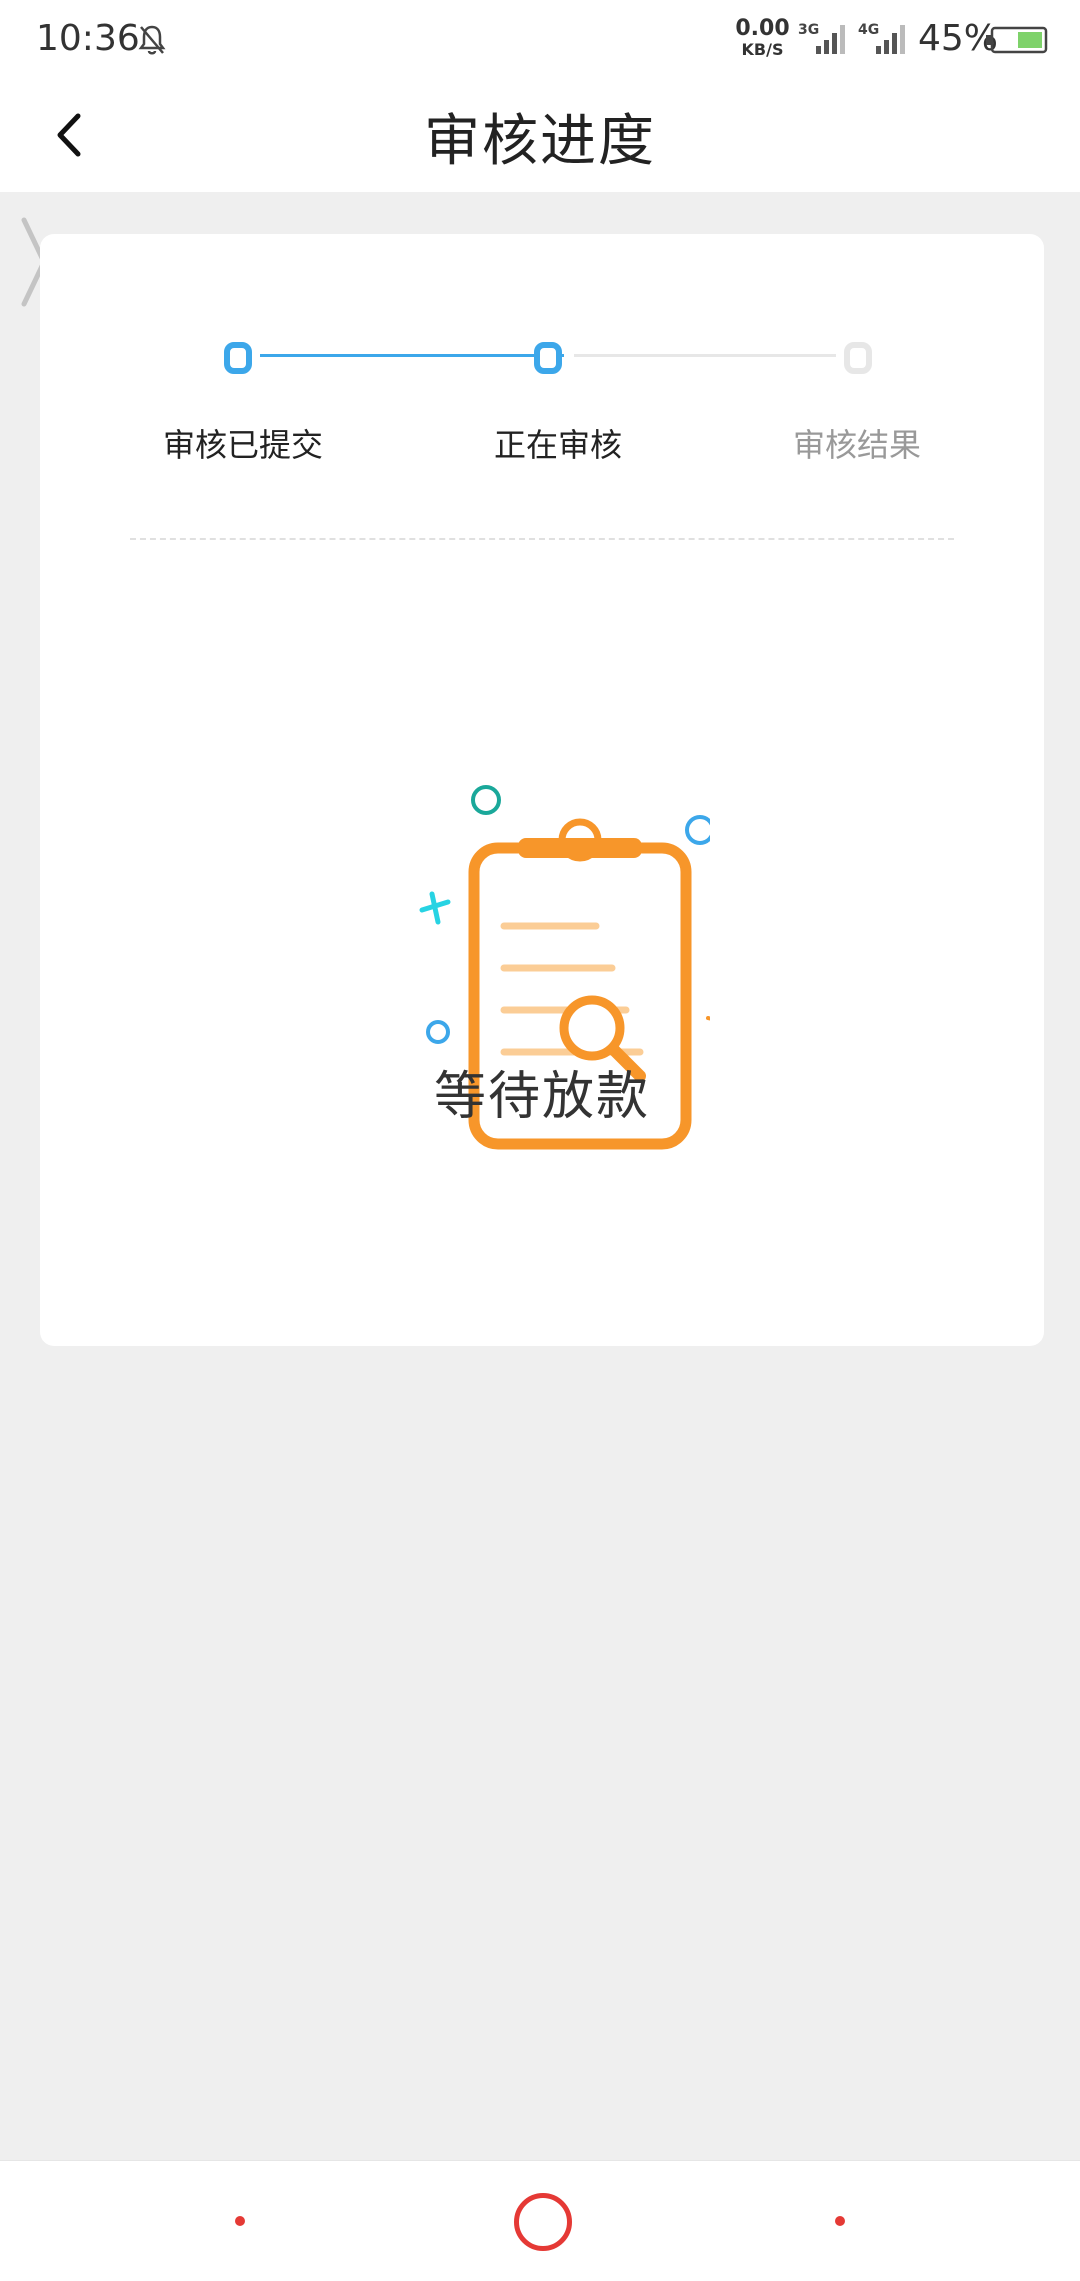 The width and height of the screenshot is (1080, 2281). I want to click on nav-bar: 审核进度, so click(540, 136).